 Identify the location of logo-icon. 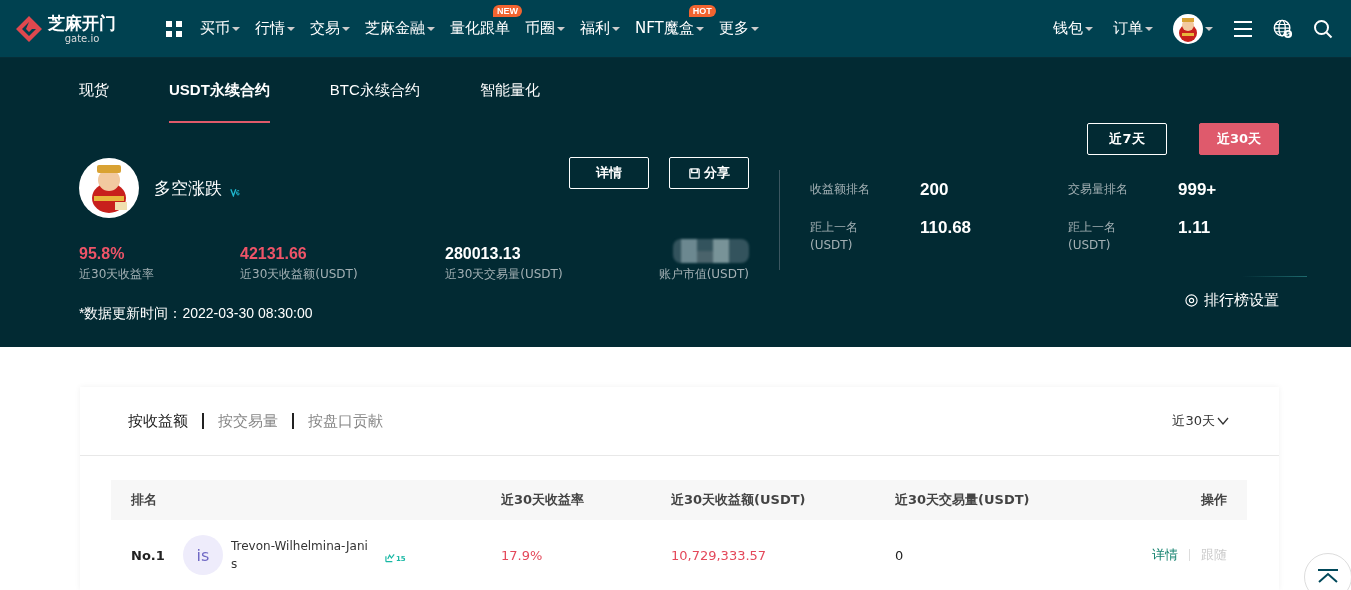
(29, 28).